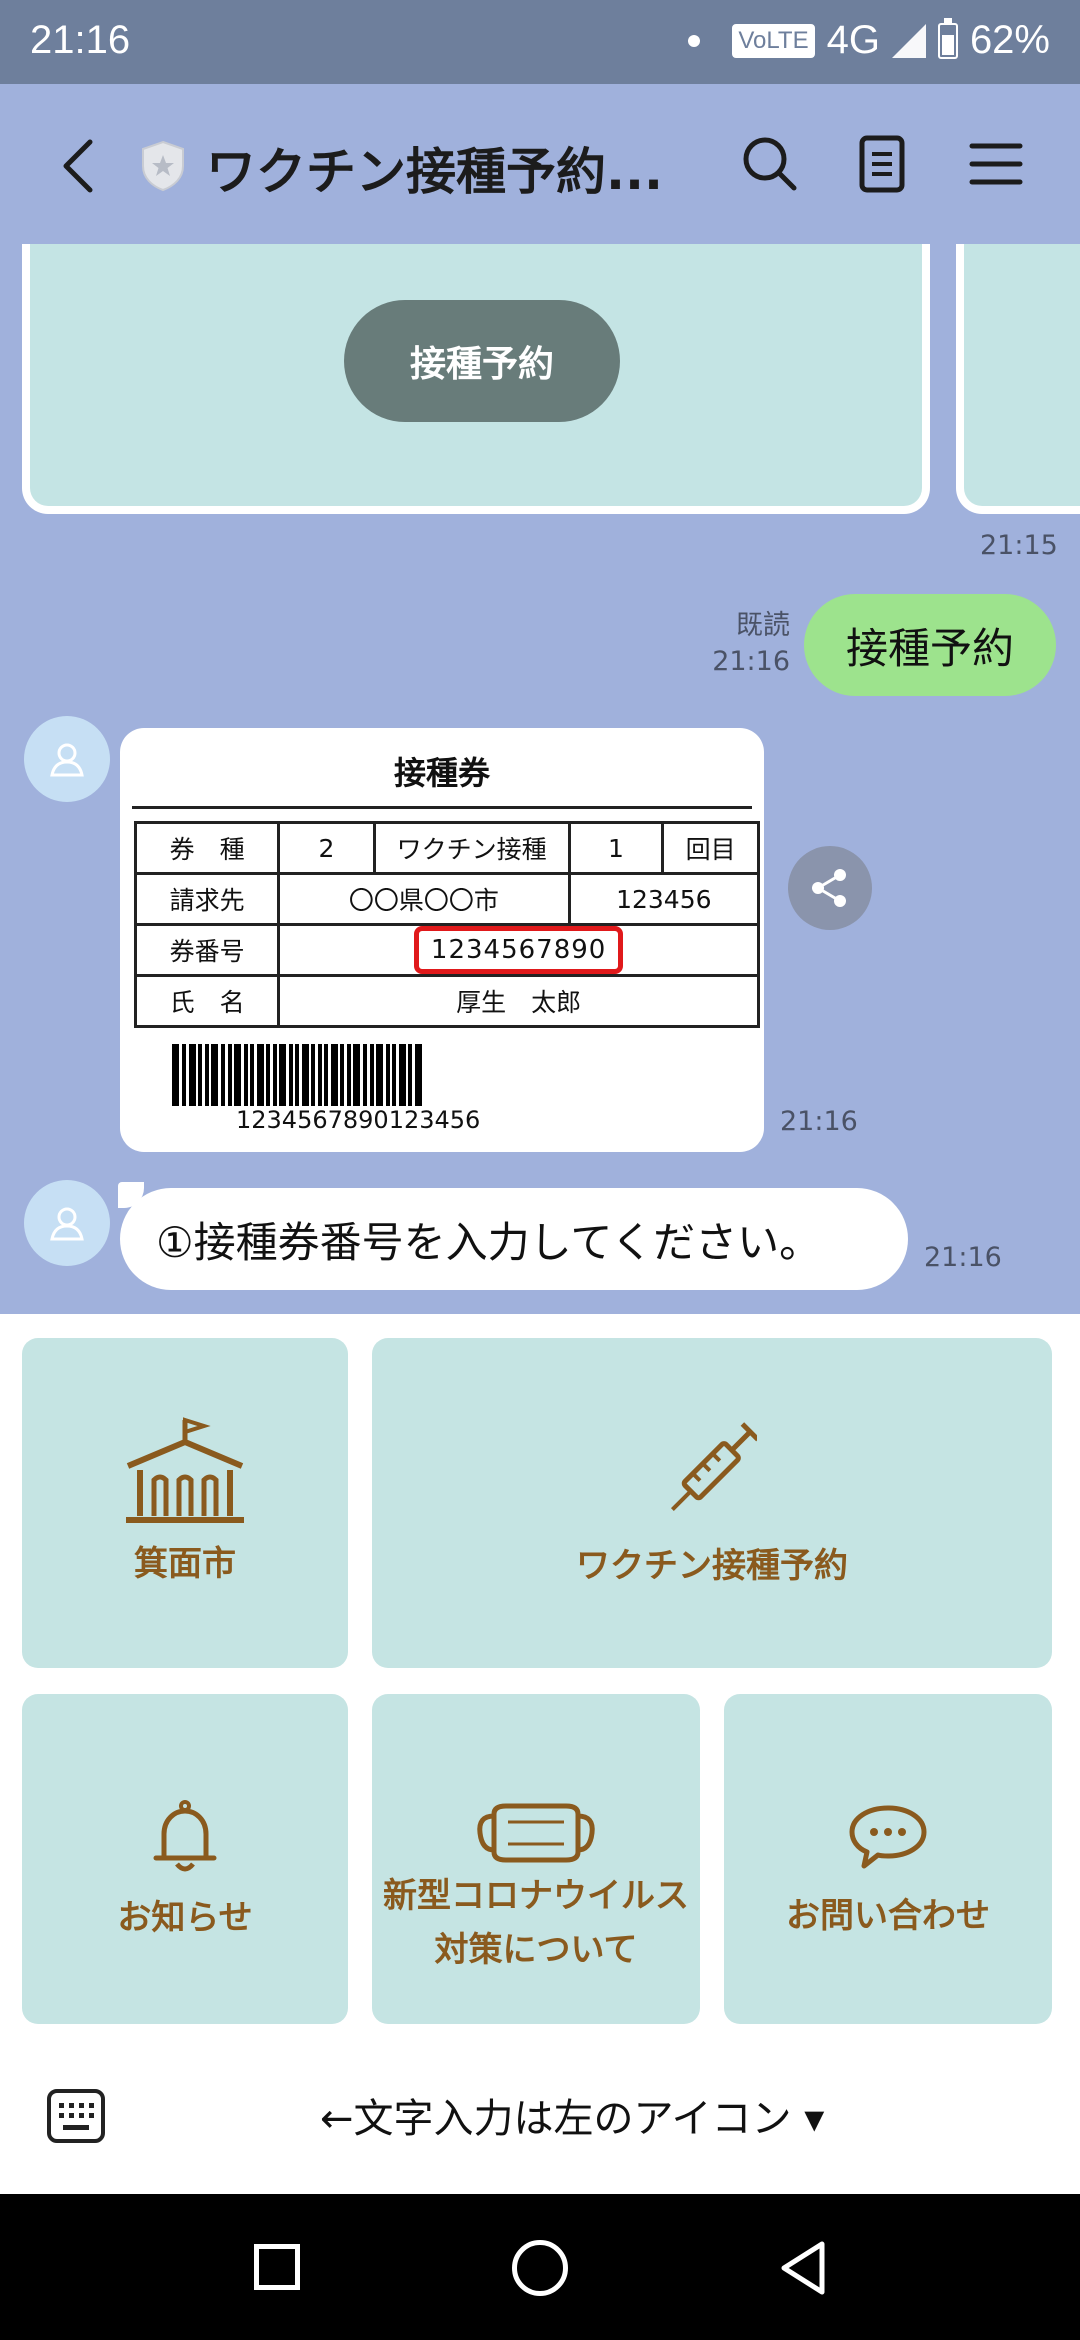  Describe the element at coordinates (163, 166) in the screenshot. I see `verified-shield-icon` at that location.